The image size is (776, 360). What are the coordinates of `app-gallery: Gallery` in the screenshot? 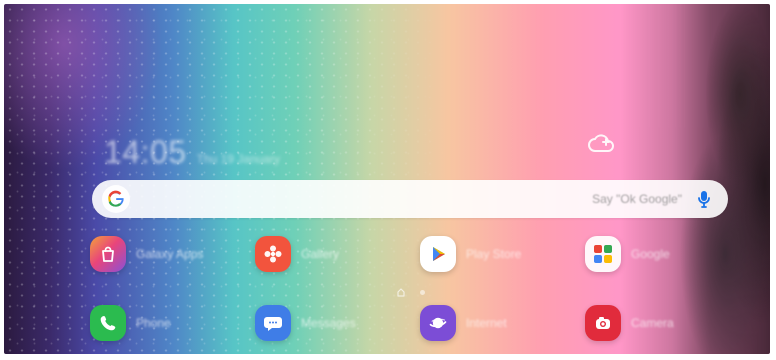 It's located at (297, 254).